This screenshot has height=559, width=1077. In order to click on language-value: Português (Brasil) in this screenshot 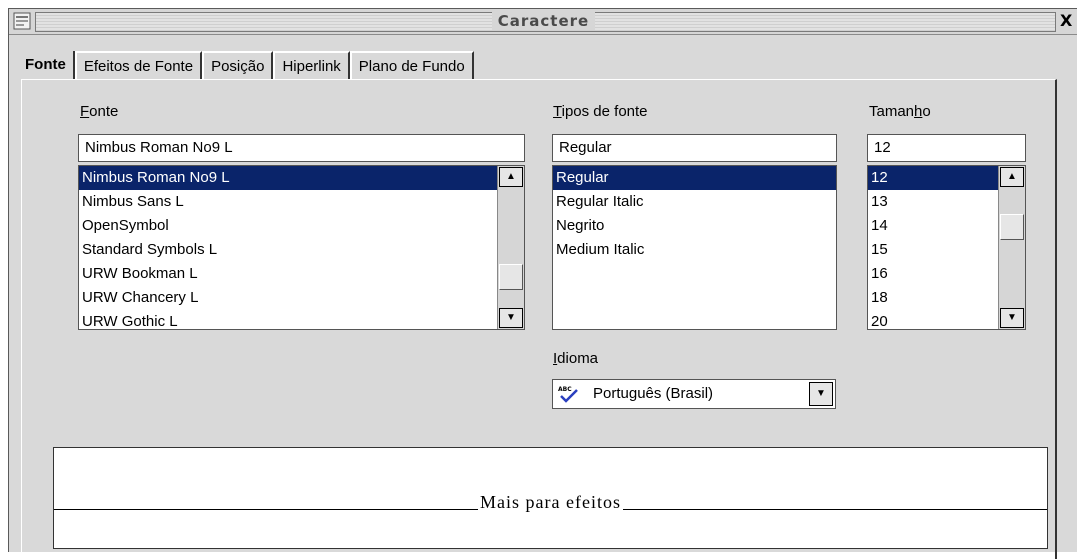, I will do `click(653, 393)`.